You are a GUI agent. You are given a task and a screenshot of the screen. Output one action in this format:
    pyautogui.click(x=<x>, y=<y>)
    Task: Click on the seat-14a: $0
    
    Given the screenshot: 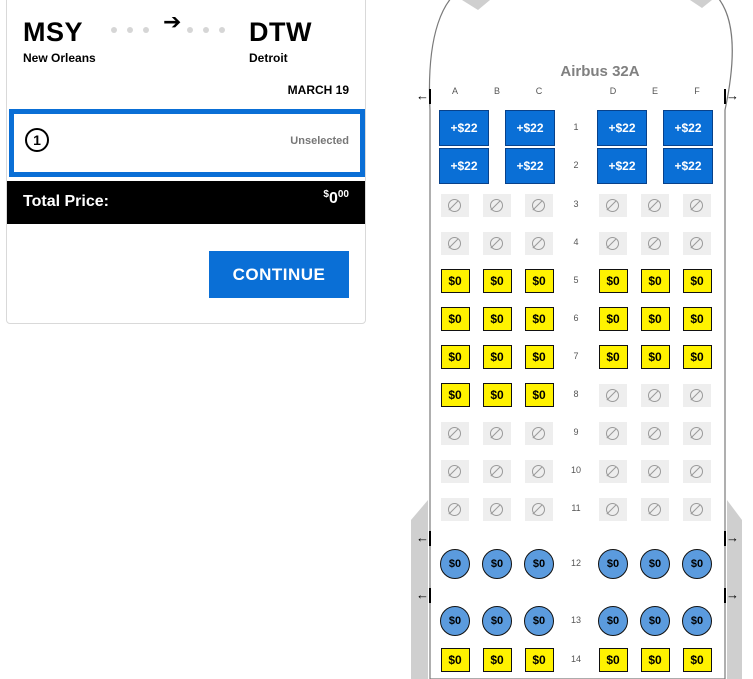 What is the action you would take?
    pyautogui.click(x=455, y=660)
    